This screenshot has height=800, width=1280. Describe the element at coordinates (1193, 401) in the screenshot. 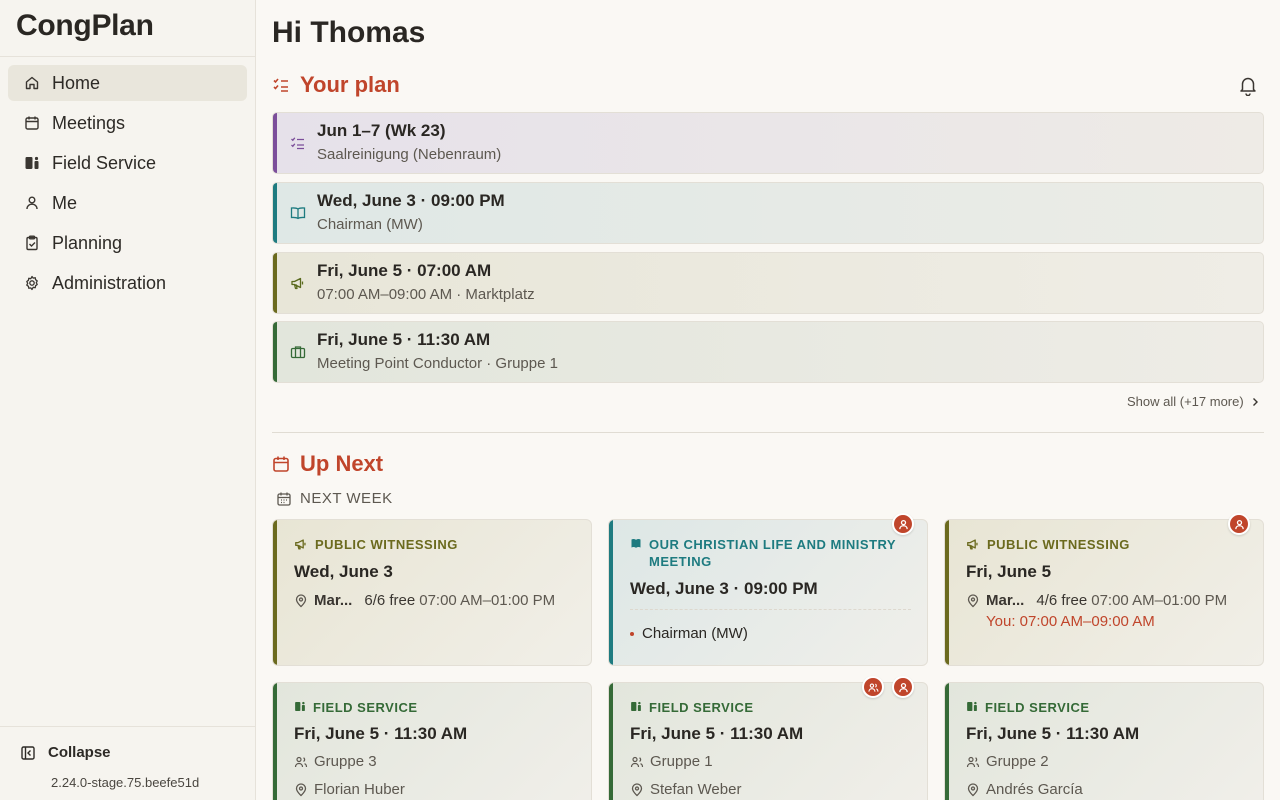

I see `show-all-link: Show all (+17 more)` at that location.